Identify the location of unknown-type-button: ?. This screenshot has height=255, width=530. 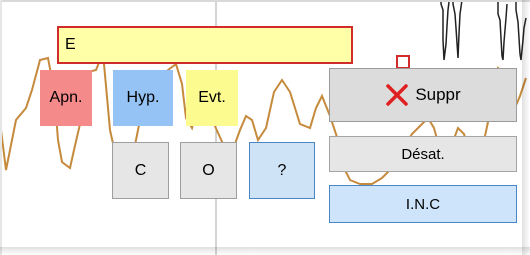
(282, 170).